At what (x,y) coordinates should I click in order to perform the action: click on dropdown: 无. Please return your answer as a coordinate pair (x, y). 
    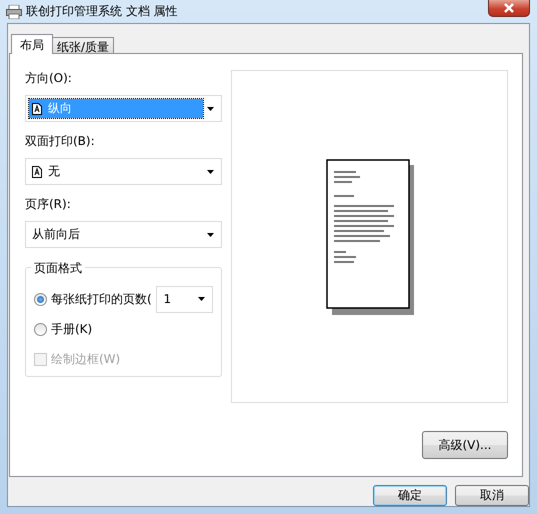
    Looking at the image, I should click on (123, 171).